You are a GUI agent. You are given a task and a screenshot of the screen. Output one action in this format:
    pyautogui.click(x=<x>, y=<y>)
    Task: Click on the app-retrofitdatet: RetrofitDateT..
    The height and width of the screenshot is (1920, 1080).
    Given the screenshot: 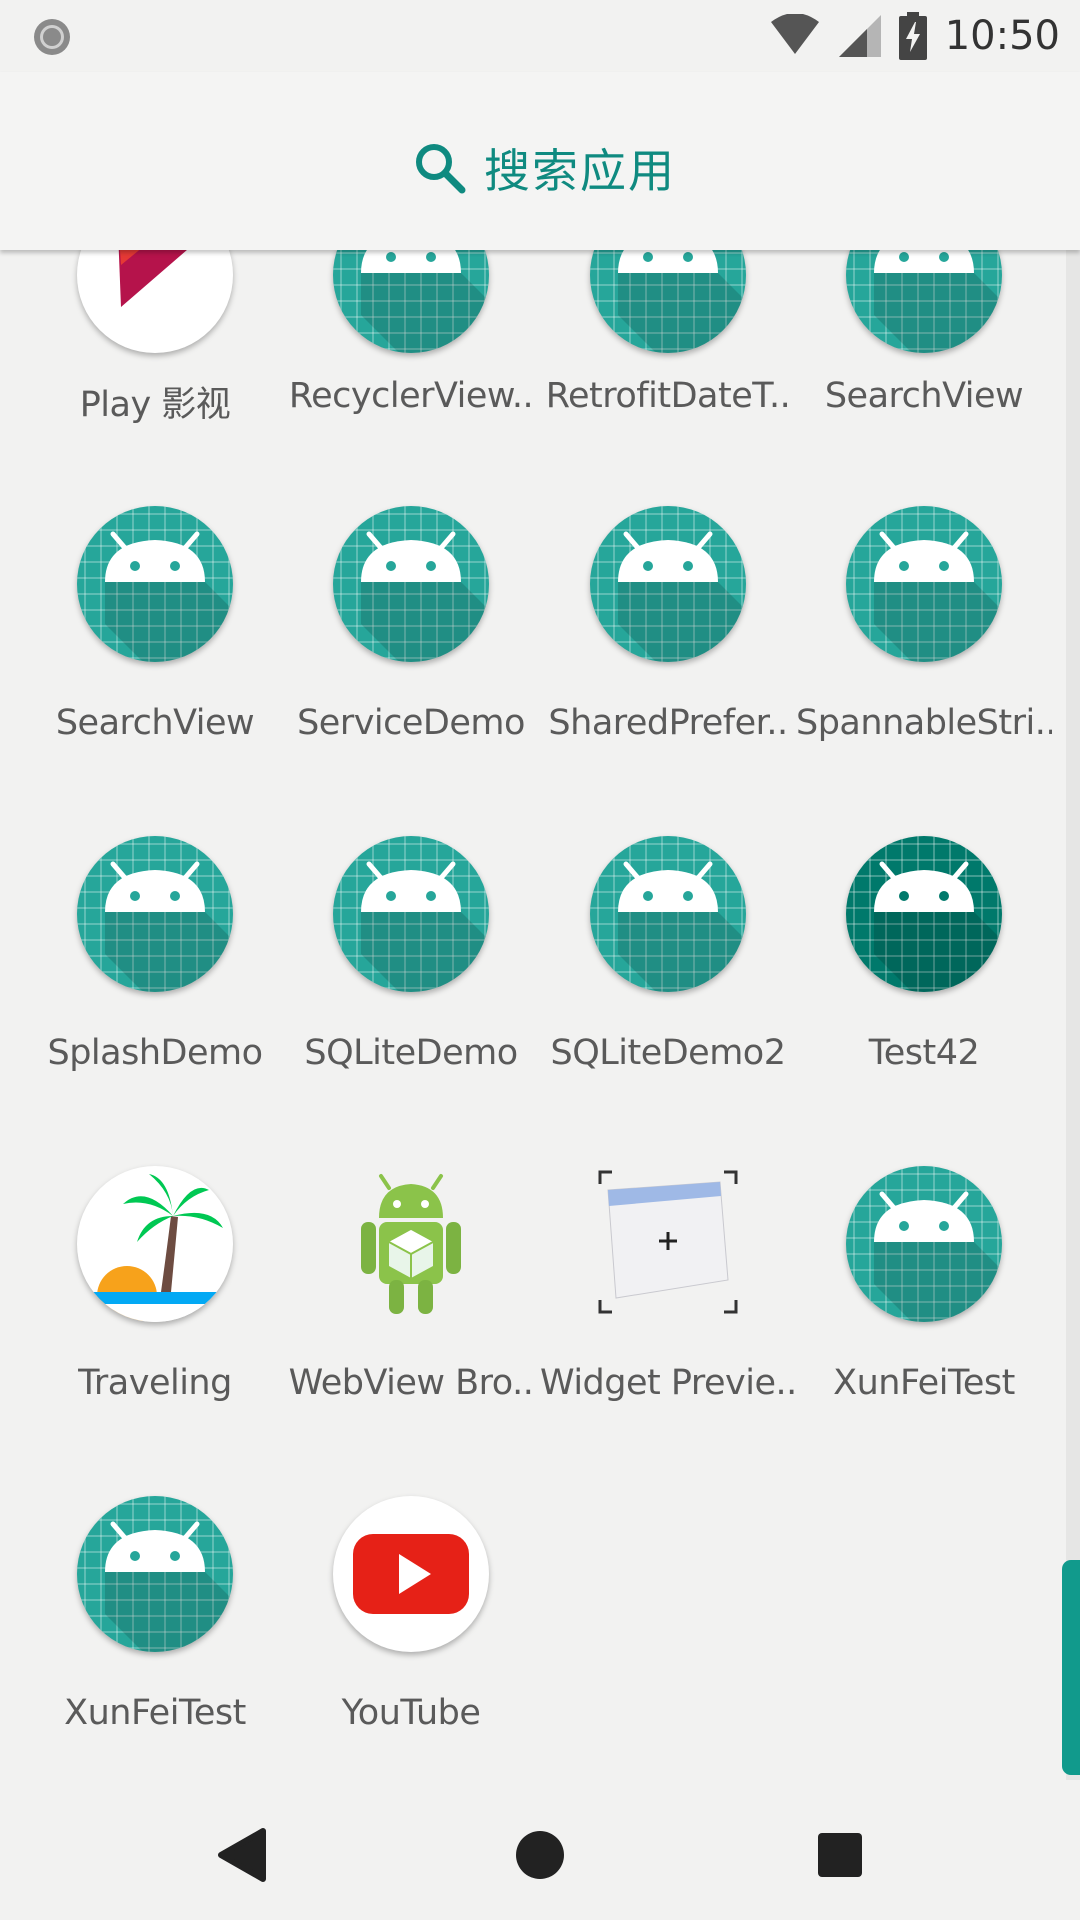 What is the action you would take?
    pyautogui.click(x=668, y=372)
    